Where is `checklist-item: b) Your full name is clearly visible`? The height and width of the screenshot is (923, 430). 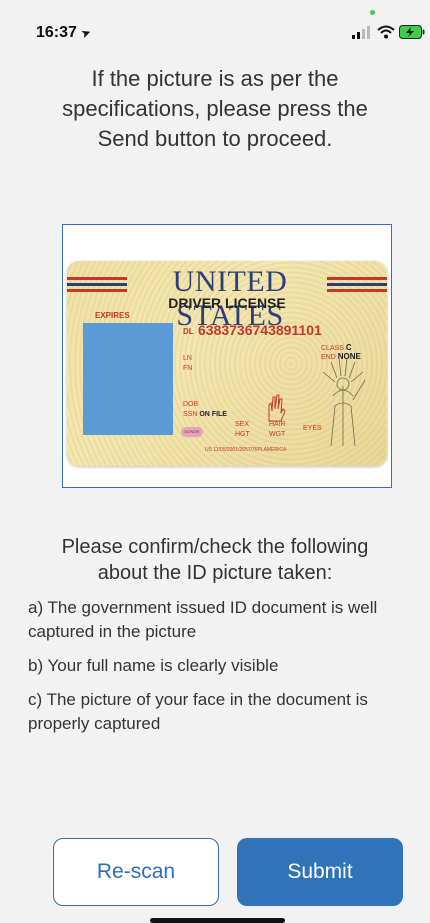 checklist-item: b) Your full name is clearly visible is located at coordinates (153, 665).